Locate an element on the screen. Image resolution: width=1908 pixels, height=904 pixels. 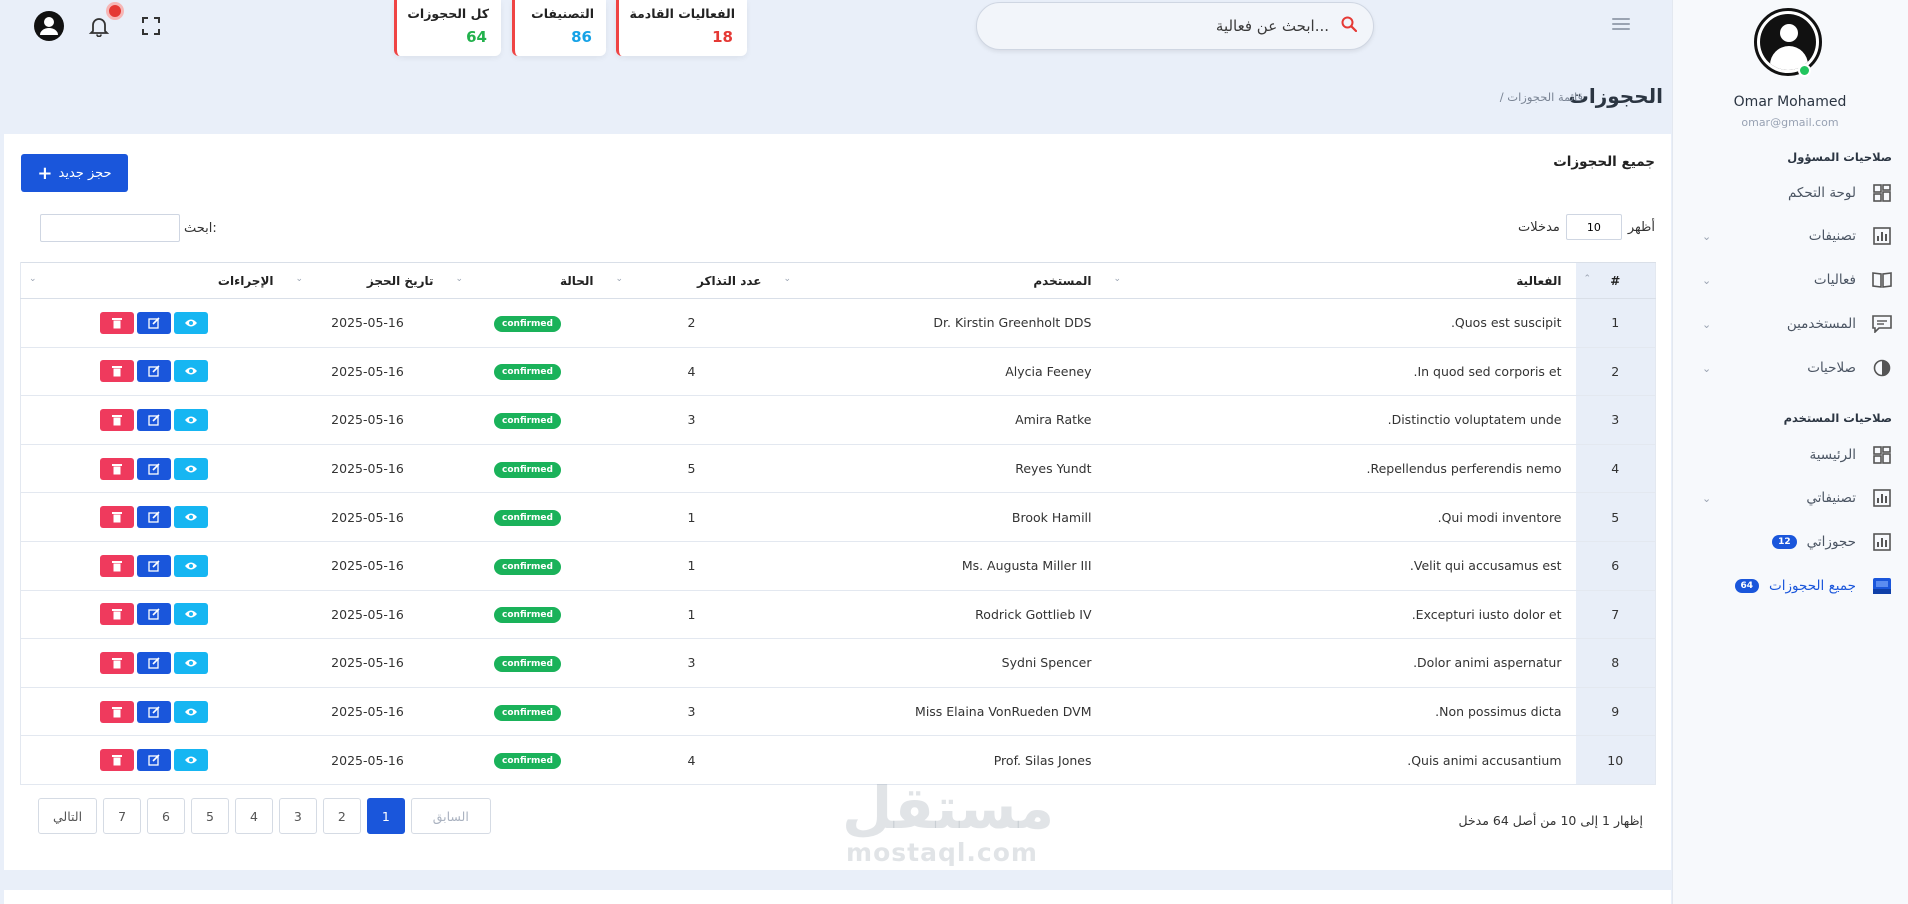
user-avatar is located at coordinates (1788, 42).